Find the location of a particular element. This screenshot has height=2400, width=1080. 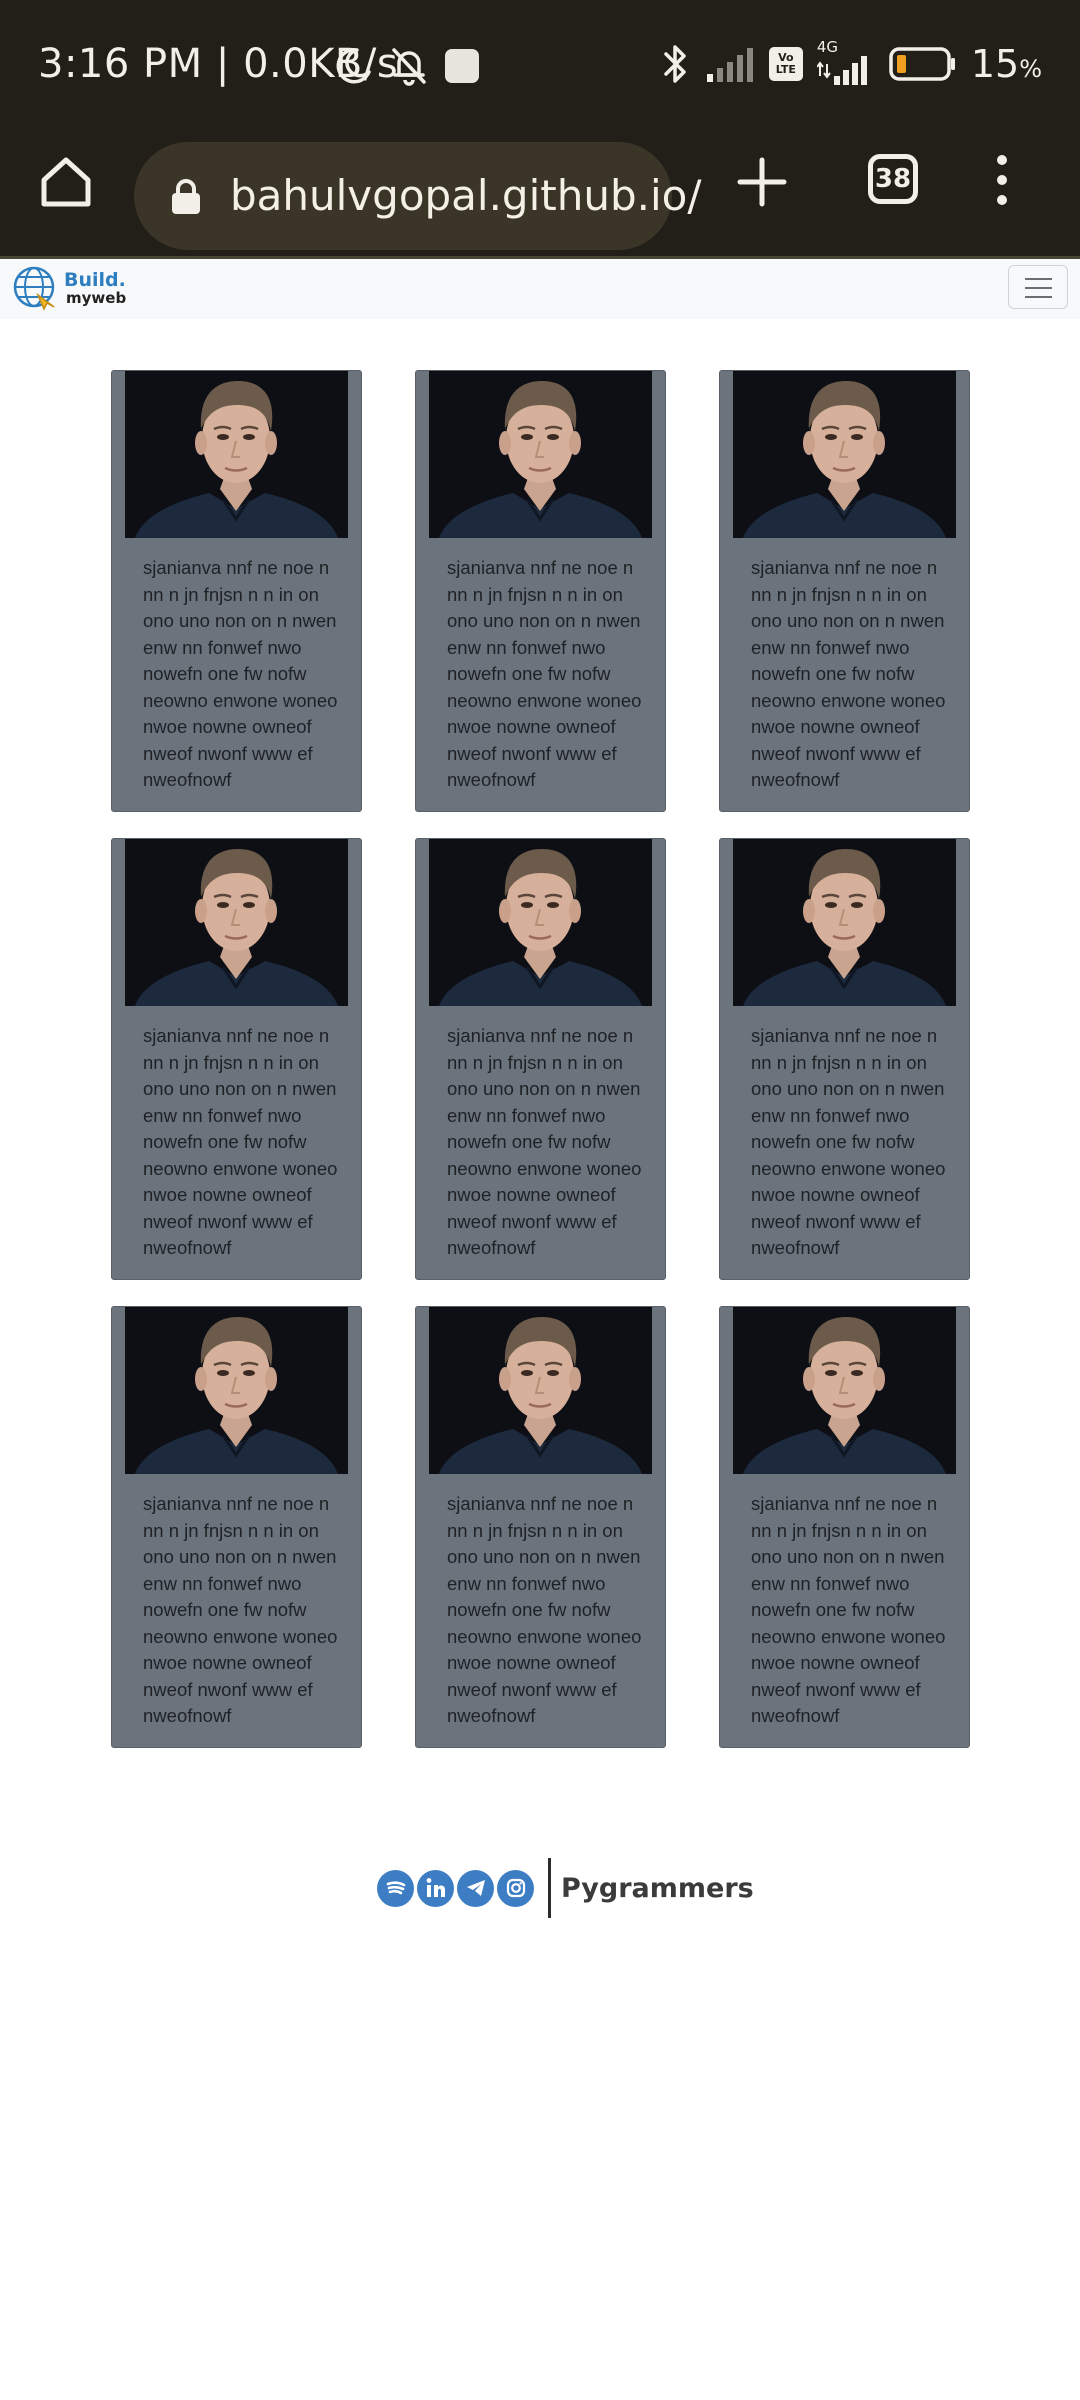

instagram-glyph is located at coordinates (515, 1888).